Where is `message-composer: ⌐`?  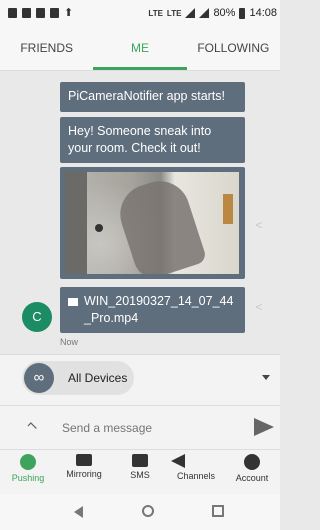 message-composer: ⌐ is located at coordinates (140, 427).